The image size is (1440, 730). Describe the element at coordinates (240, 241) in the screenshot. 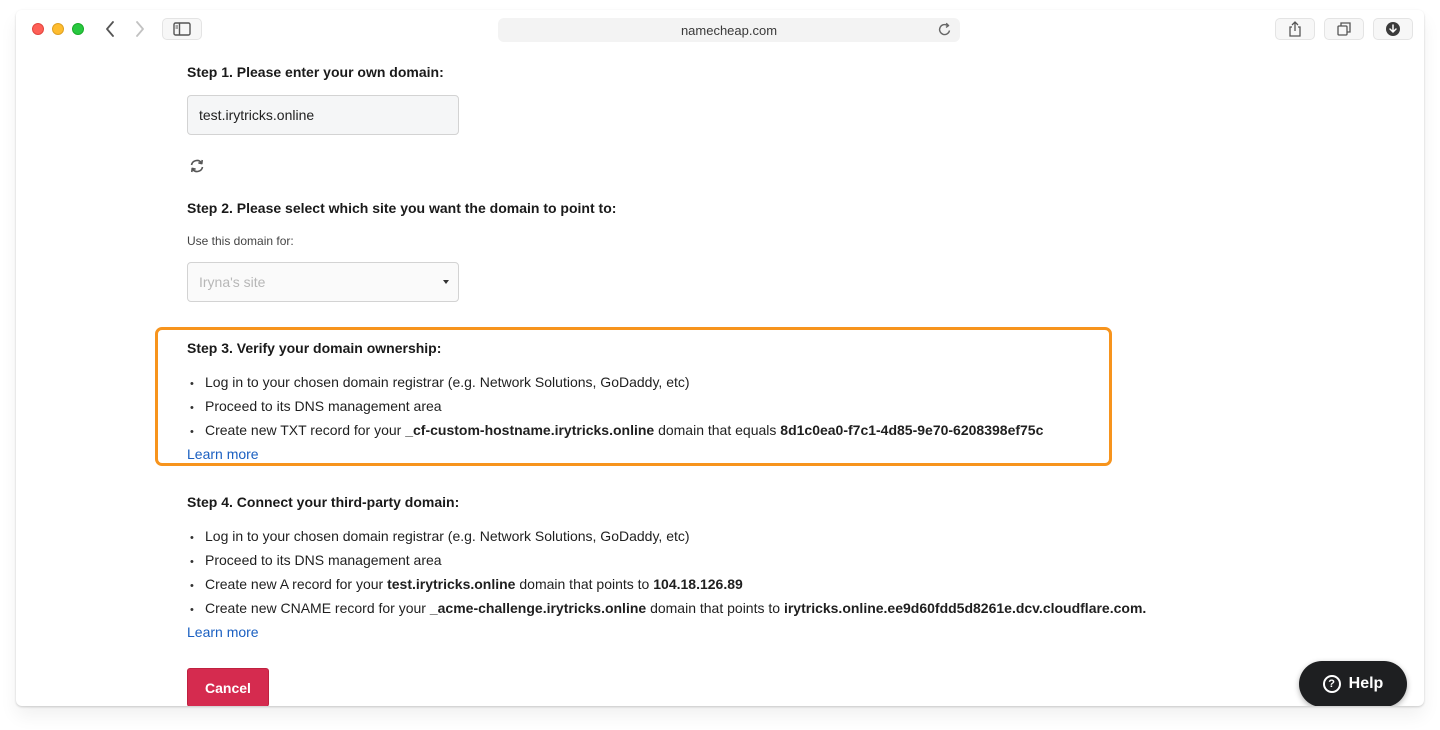

I see `use-domain-for-label: Use this domain for:` at that location.